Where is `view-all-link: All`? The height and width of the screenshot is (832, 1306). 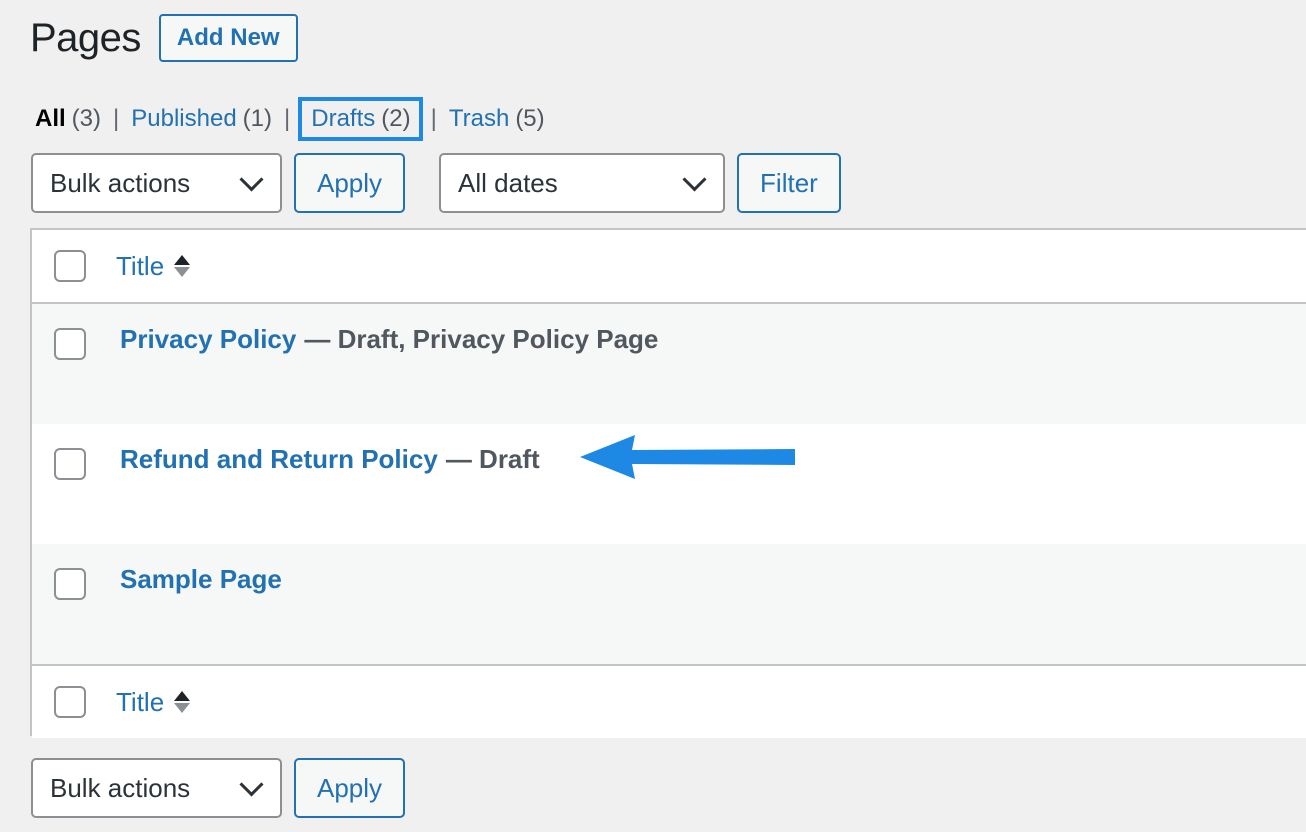 view-all-link: All is located at coordinates (50, 119).